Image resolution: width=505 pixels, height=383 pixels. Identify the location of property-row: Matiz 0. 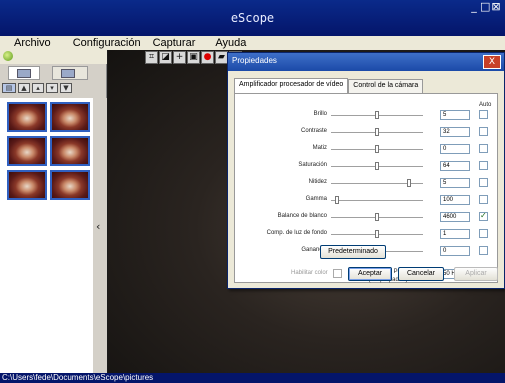
(367, 149).